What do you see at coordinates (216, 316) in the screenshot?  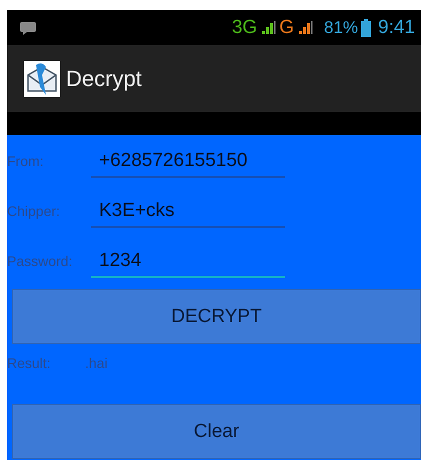 I see `decrypt-button: DECRYPT` at bounding box center [216, 316].